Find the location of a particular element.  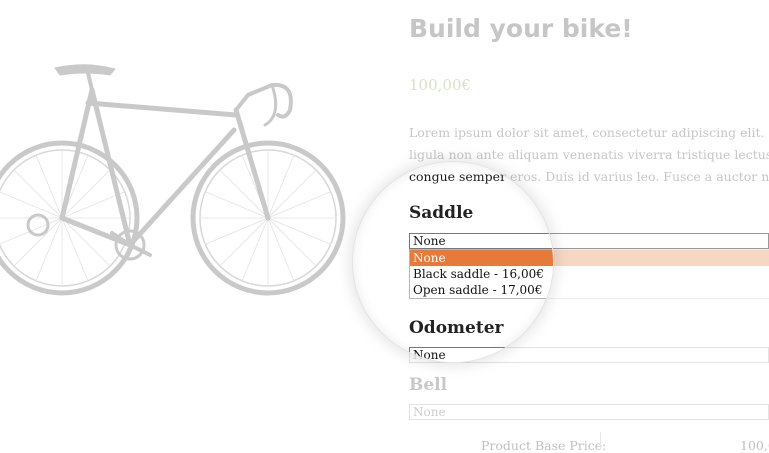

base-price-value: 100,0 is located at coordinates (754, 445).